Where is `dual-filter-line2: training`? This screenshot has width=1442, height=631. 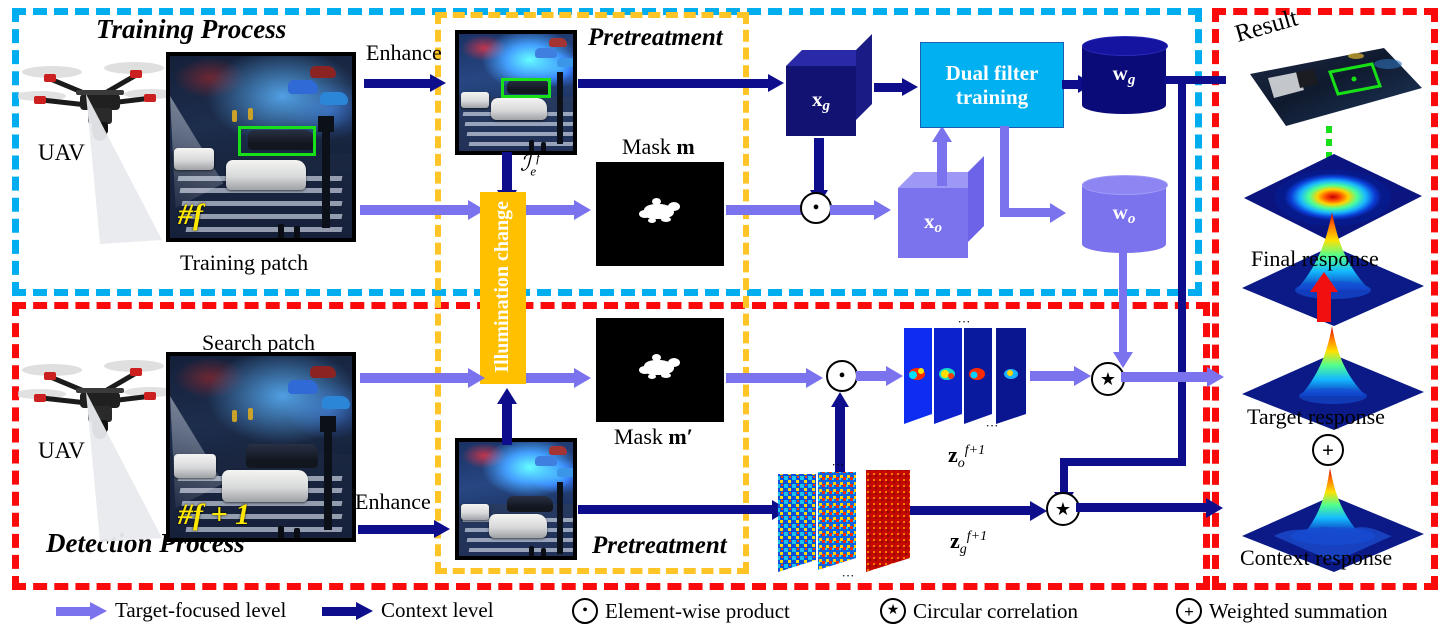 dual-filter-line2: training is located at coordinates (992, 97).